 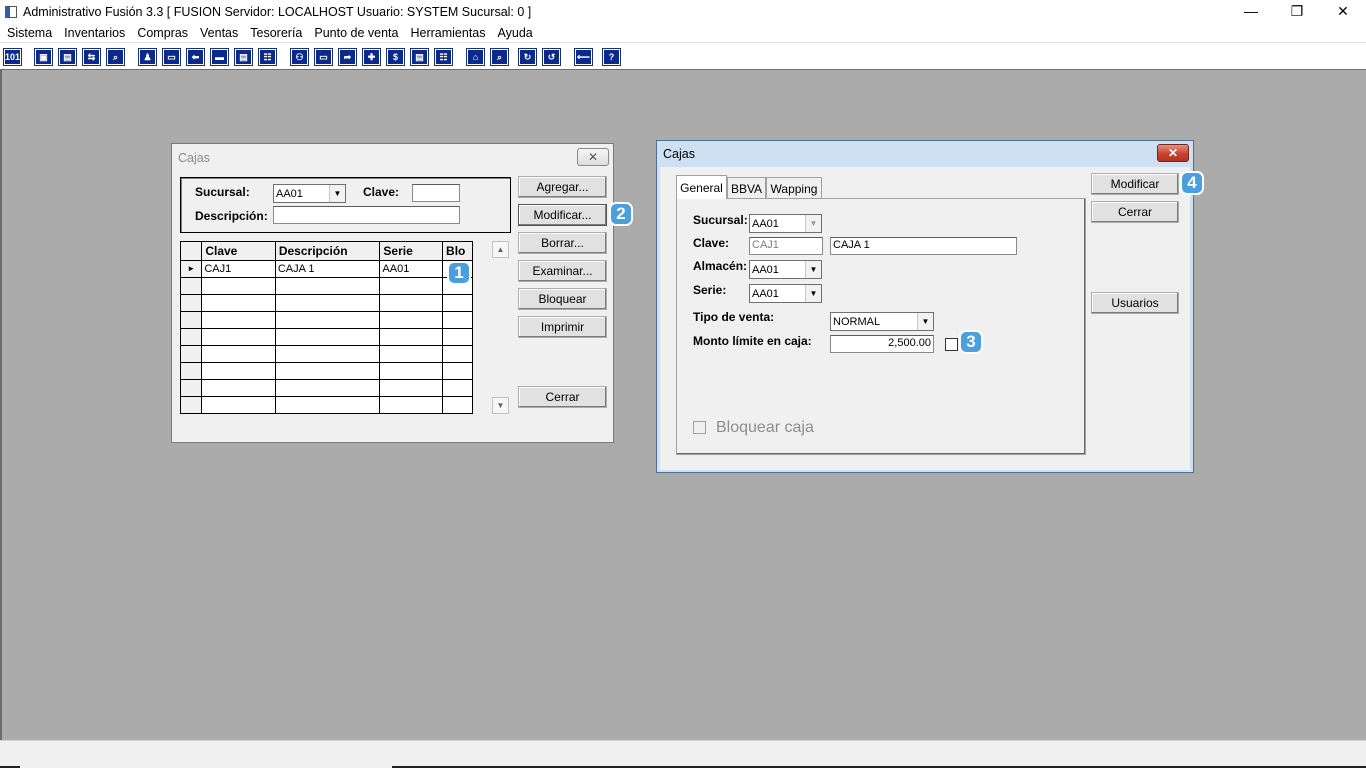 What do you see at coordinates (238, 251) in the screenshot?
I see `column-clave: Clave` at bounding box center [238, 251].